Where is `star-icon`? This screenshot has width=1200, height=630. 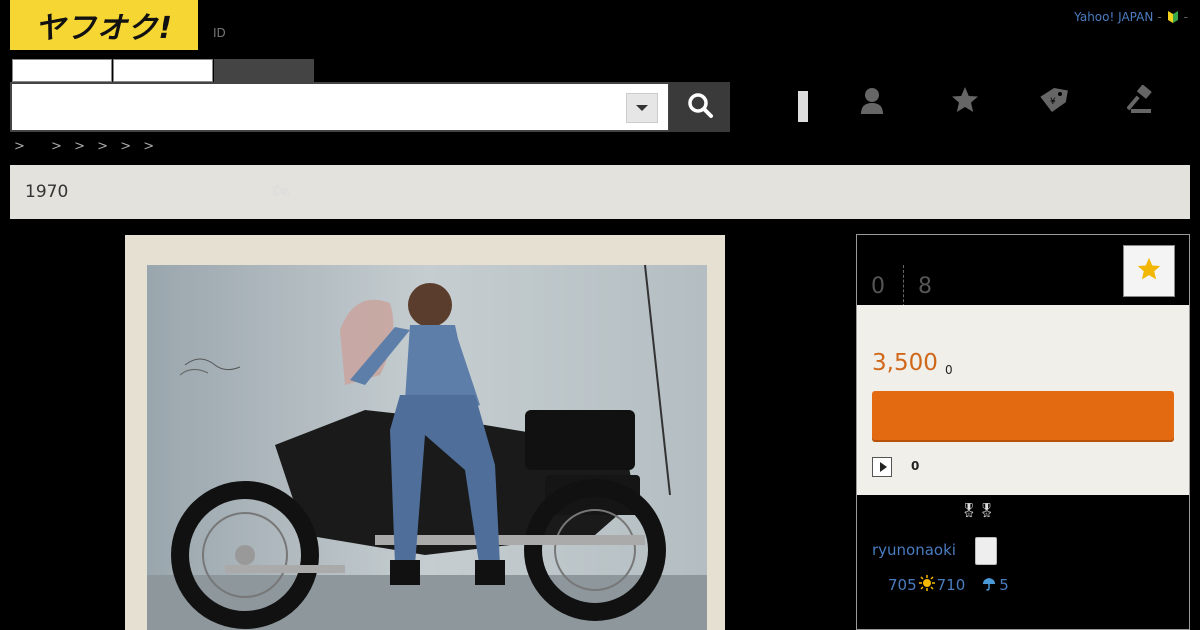 star-icon is located at coordinates (1149, 271).